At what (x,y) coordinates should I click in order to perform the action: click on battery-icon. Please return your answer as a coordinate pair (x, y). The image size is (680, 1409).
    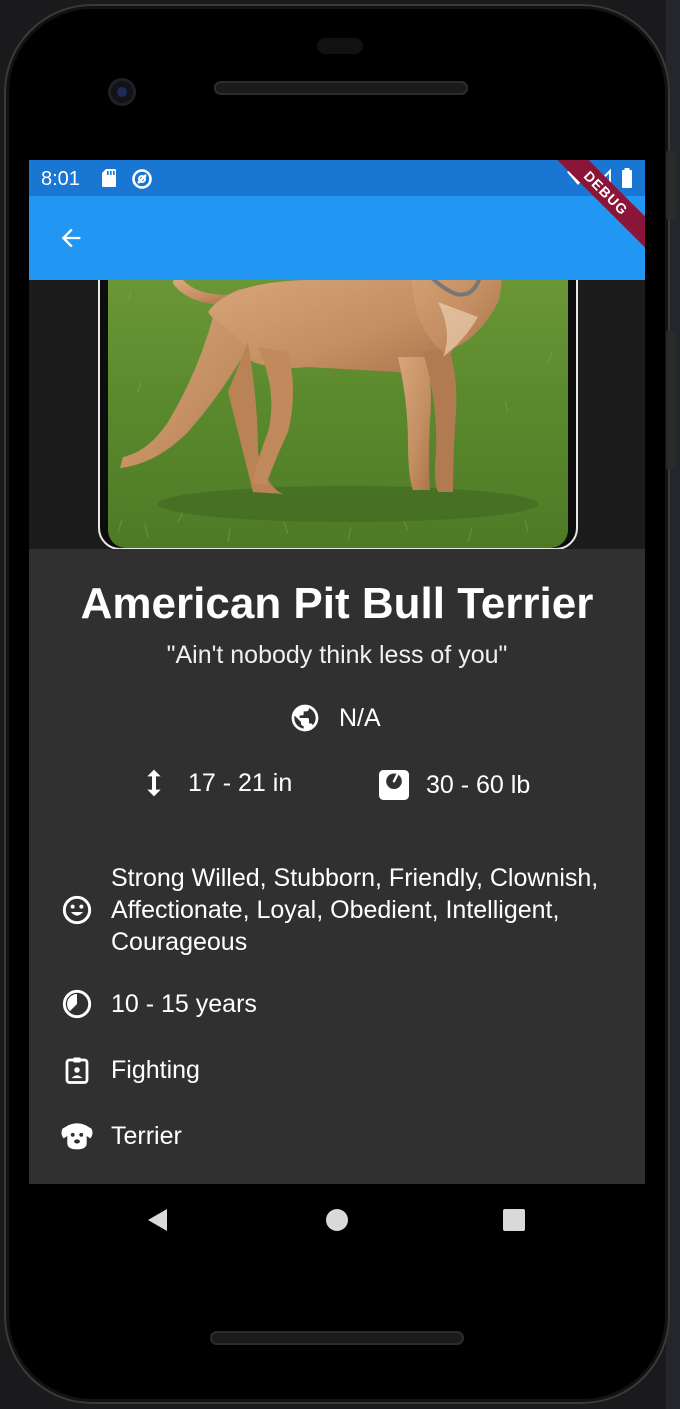
    Looking at the image, I should click on (627, 178).